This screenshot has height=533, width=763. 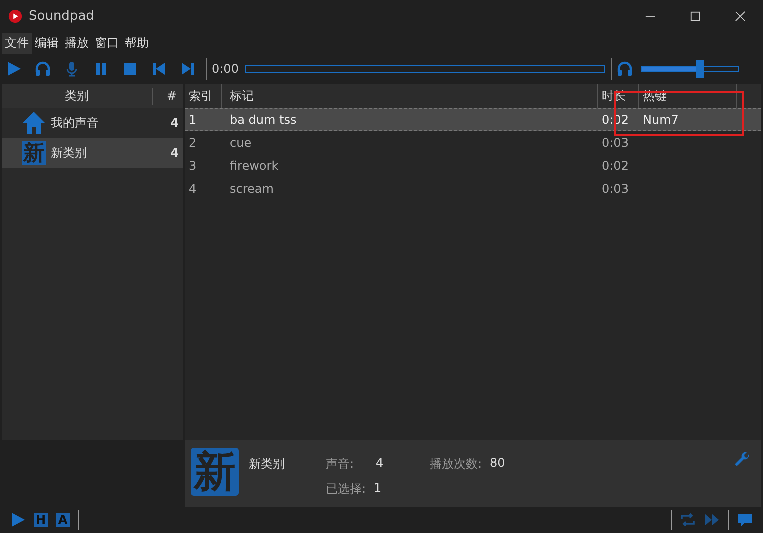 What do you see at coordinates (77, 96) in the screenshot?
I see `column-header: 类别` at bounding box center [77, 96].